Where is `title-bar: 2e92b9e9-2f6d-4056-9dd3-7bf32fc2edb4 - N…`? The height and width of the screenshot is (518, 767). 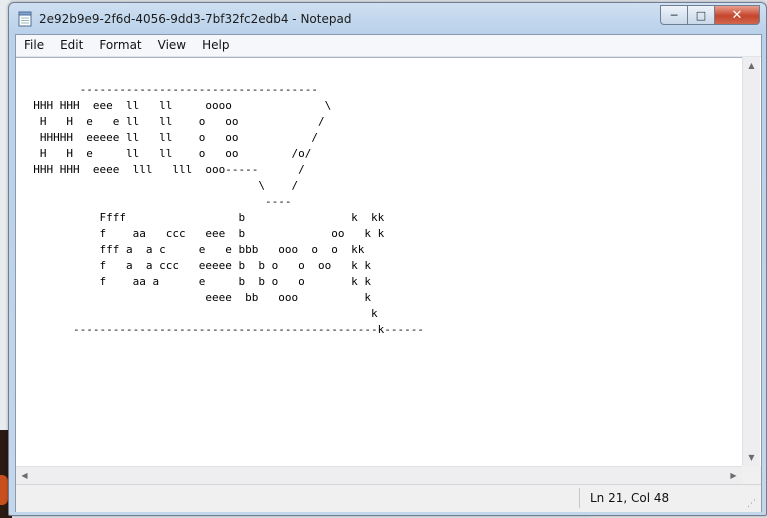
title-bar: 2e92b9e9-2f6d-4056-9dd3-7bf32fc2edb4 - N… is located at coordinates (387, 18).